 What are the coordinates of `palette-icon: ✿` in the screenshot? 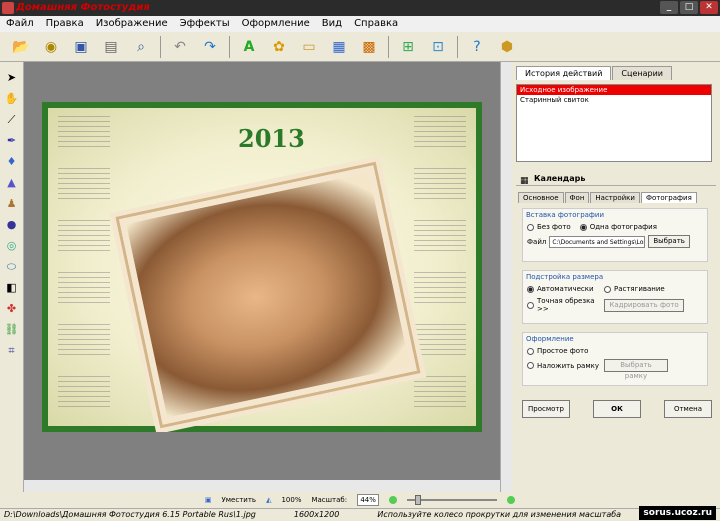 It's located at (279, 47).